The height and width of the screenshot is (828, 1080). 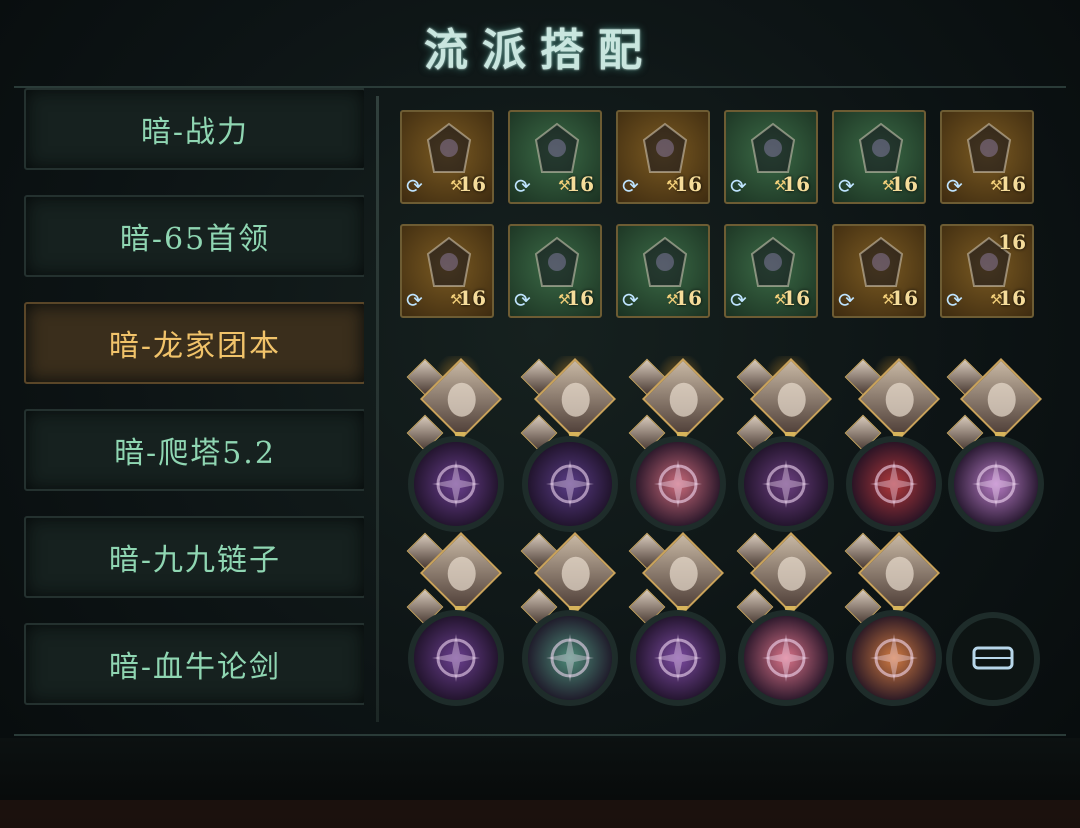 What do you see at coordinates (377, 409) in the screenshot?
I see `panel-divider` at bounding box center [377, 409].